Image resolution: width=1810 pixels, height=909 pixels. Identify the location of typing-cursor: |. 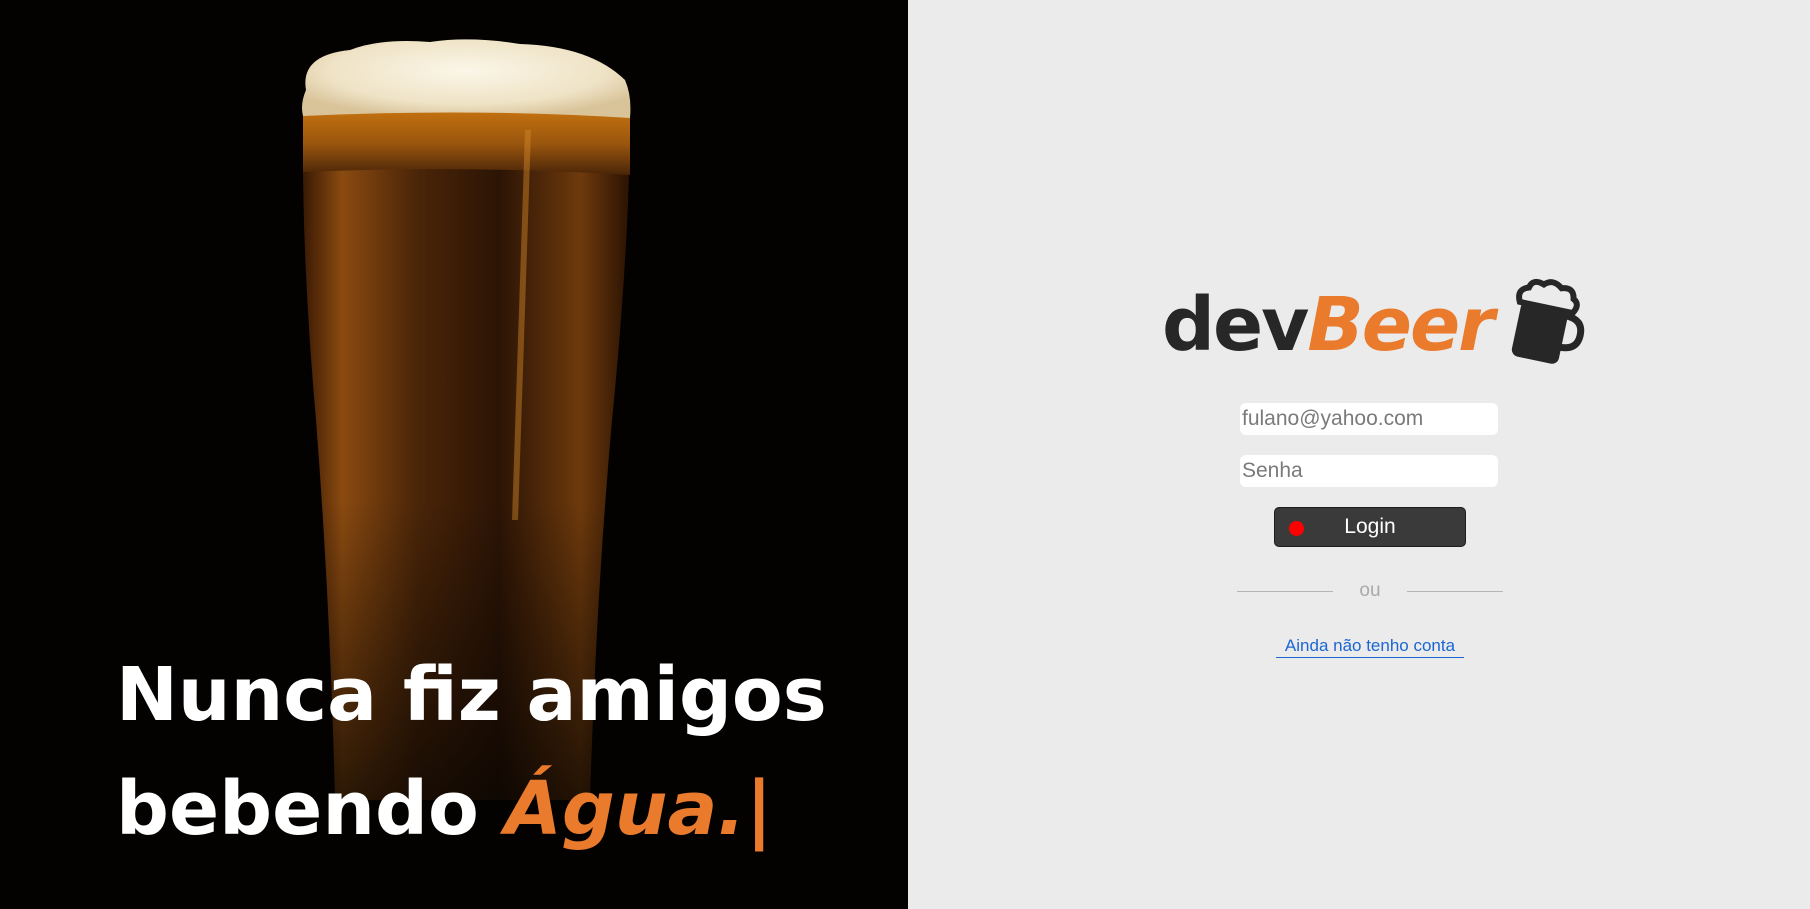
(759, 809).